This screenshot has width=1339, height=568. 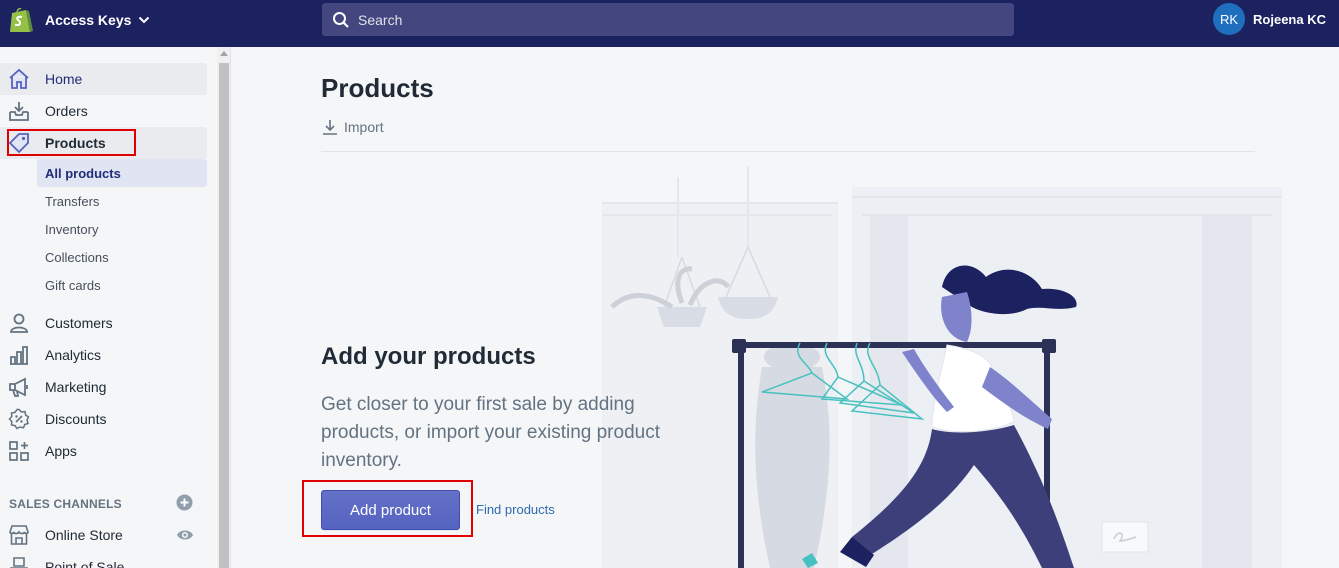 What do you see at coordinates (21, 19) in the screenshot?
I see `shopify-logo-icon` at bounding box center [21, 19].